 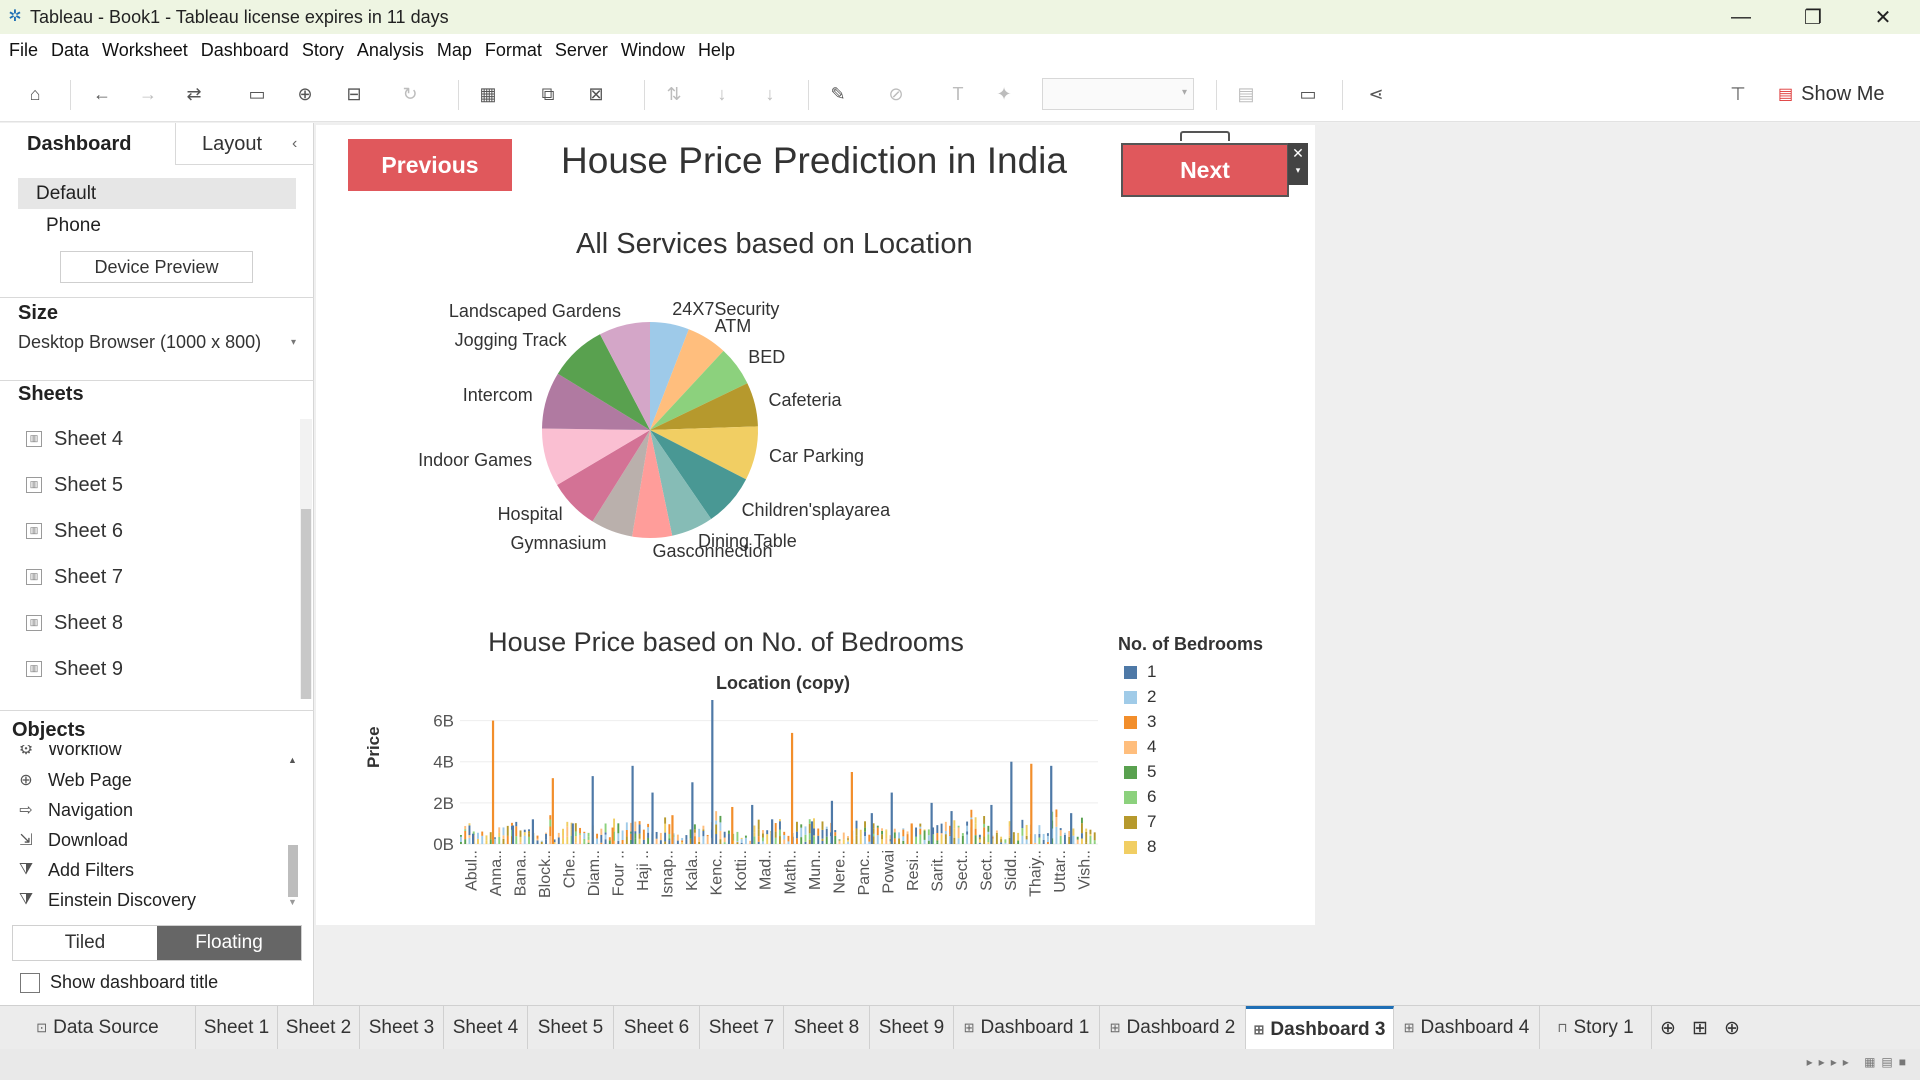 I want to click on legend-item: 4, so click(x=1140, y=747).